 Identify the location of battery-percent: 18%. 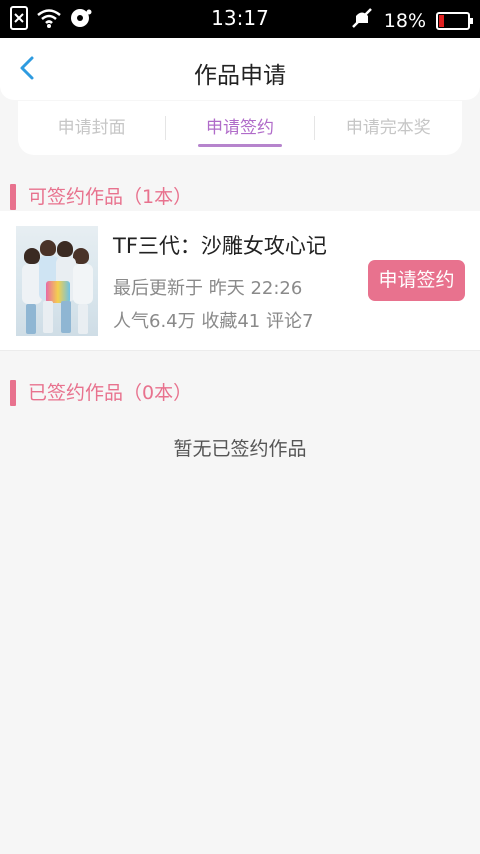
(404, 20).